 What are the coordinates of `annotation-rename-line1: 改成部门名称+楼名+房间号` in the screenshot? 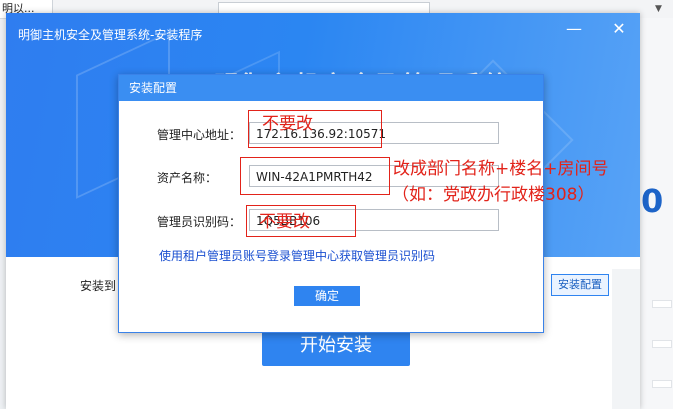 It's located at (501, 169).